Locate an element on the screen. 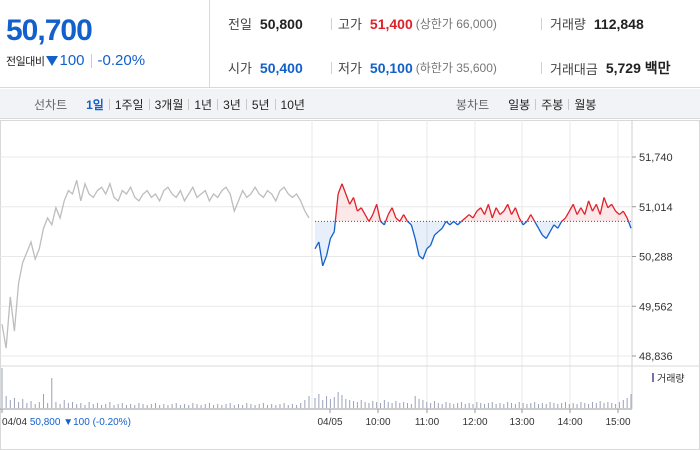 Image resolution: width=700 pixels, height=450 pixels. change-amount: 100 is located at coordinates (72, 60).